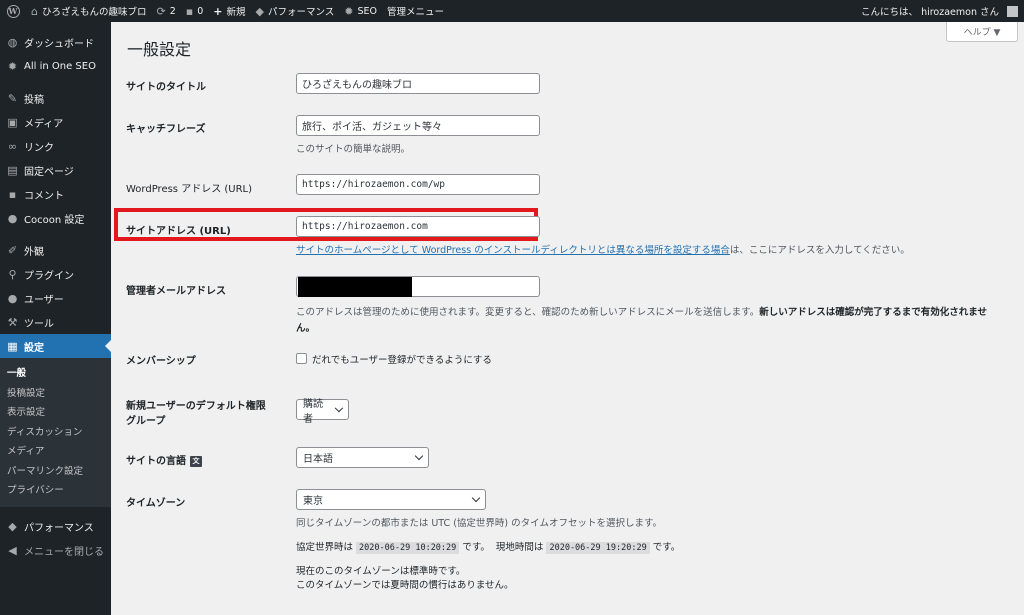  I want to click on sidebar-item-appearance: ✐ 外観, so click(55, 250).